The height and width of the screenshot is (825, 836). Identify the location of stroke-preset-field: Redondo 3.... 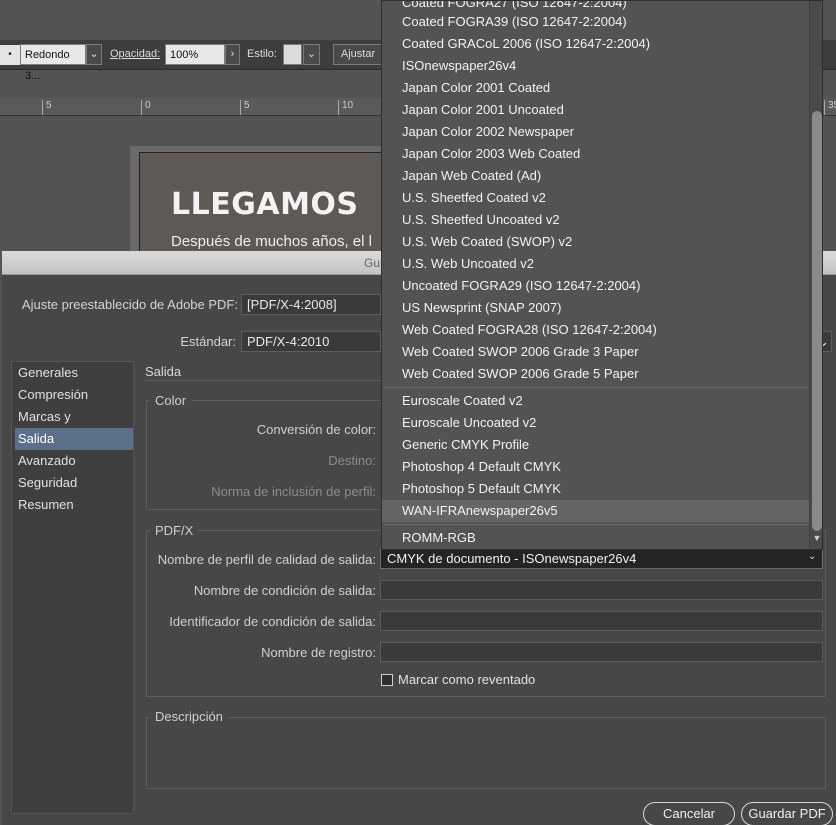
(53, 63).